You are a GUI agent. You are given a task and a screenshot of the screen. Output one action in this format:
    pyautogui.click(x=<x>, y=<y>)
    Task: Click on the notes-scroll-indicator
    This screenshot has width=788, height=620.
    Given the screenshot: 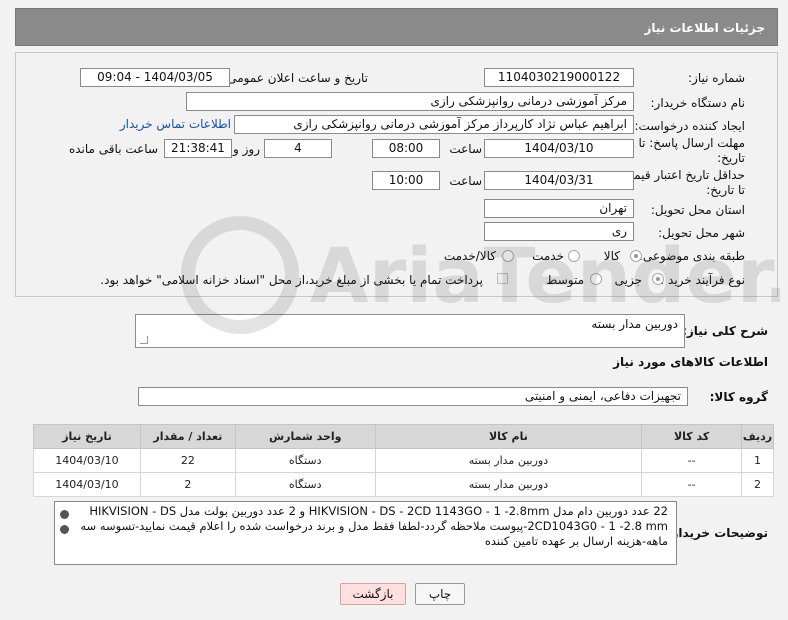 What is the action you would take?
    pyautogui.click(x=64, y=525)
    